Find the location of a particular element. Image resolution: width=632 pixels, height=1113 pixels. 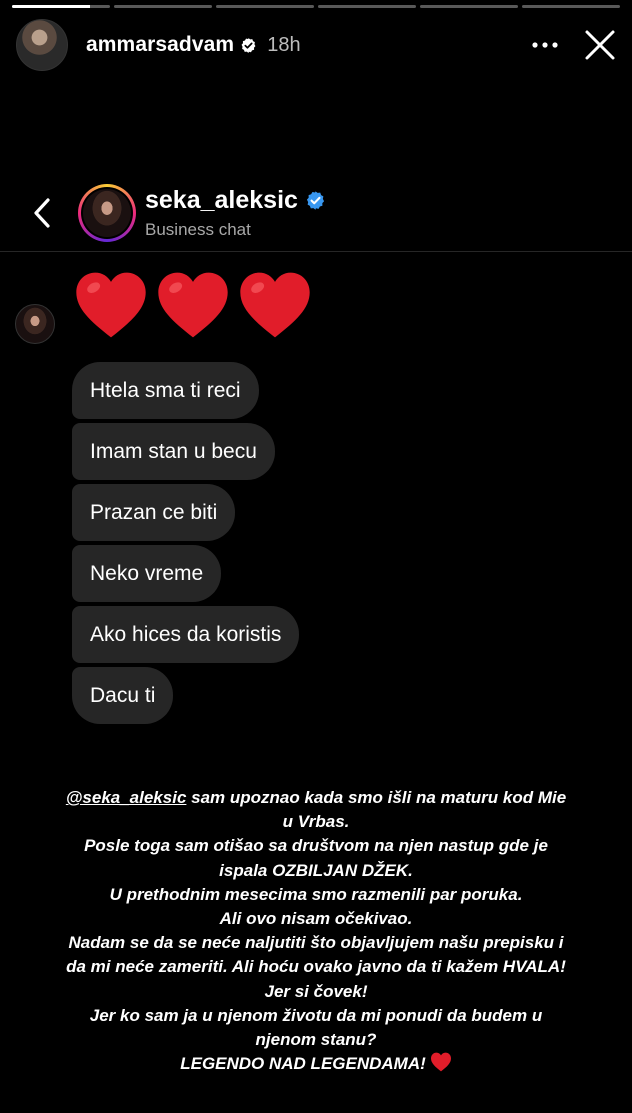

message-bubble: Neko vreme is located at coordinates (147, 573).